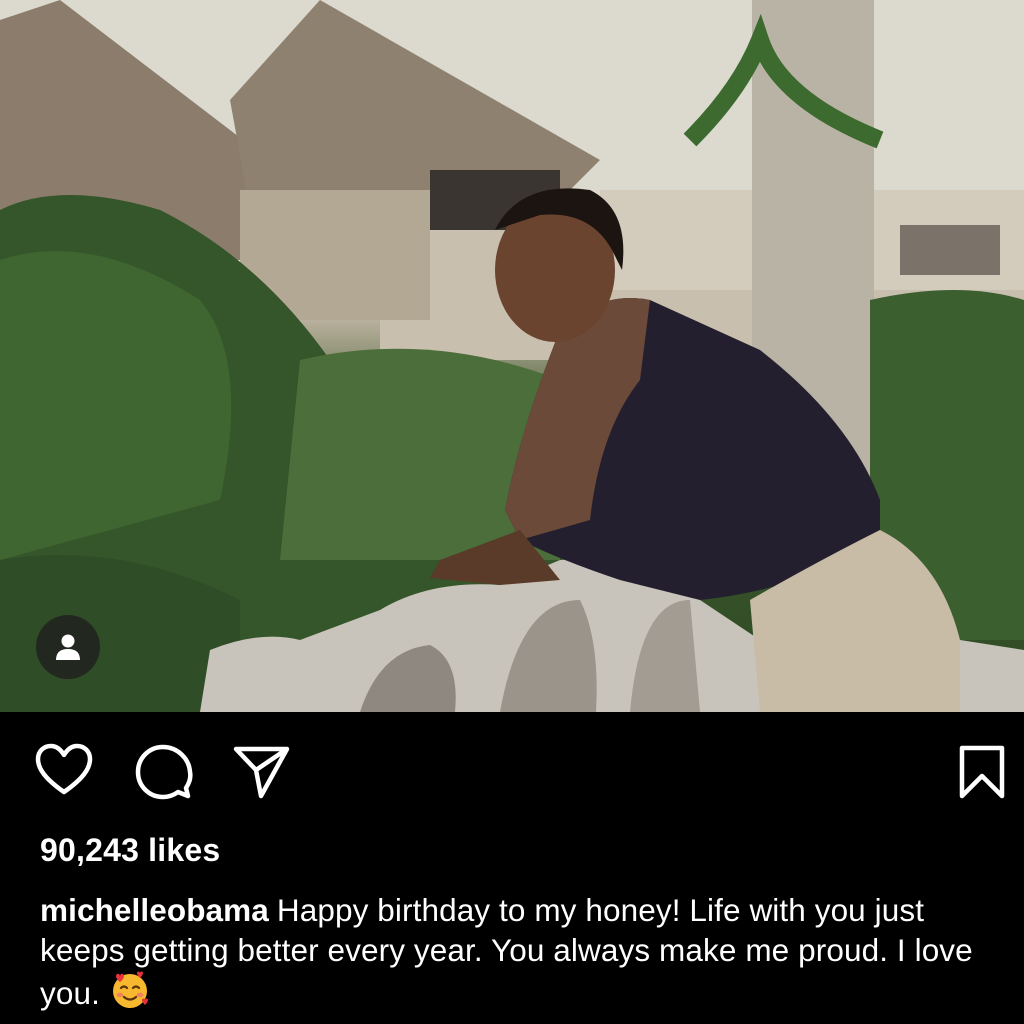  I want to click on person-tag-icon, so click(68, 647).